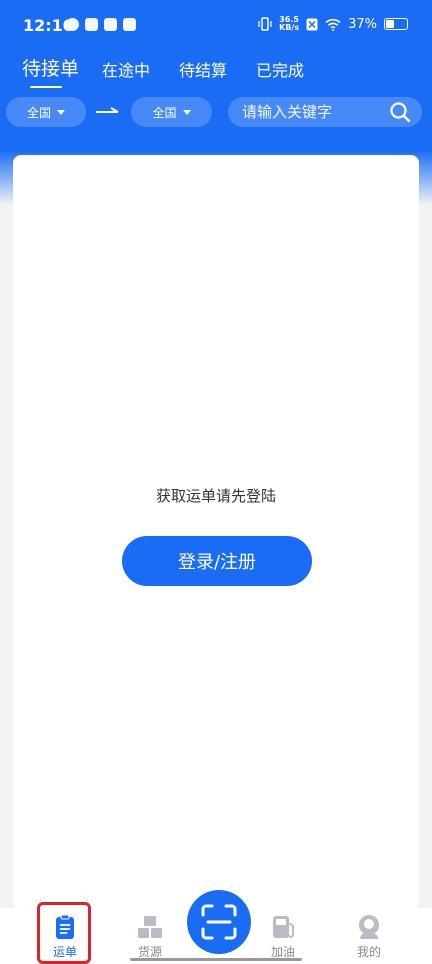 This screenshot has width=432, height=964. What do you see at coordinates (129, 24) in the screenshot?
I see `play-icon` at bounding box center [129, 24].